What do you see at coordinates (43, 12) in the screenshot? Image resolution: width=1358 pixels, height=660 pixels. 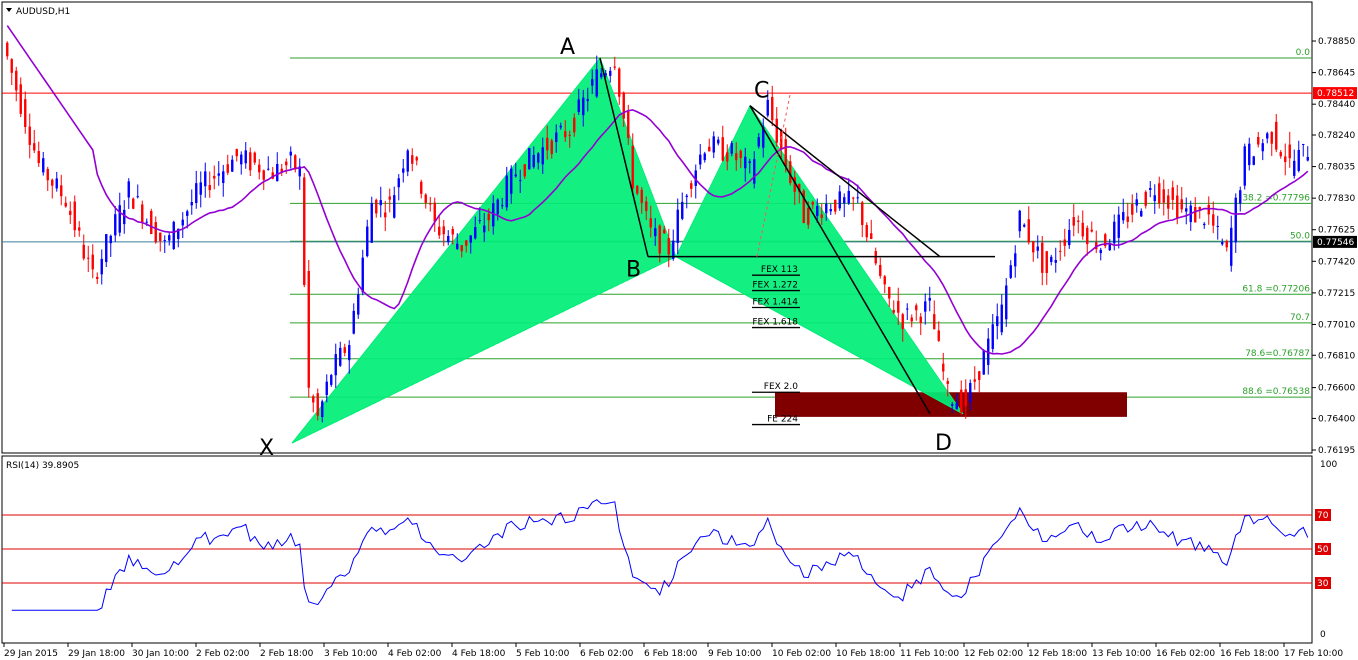 I see `chart-title: AUDUSD,H1` at bounding box center [43, 12].